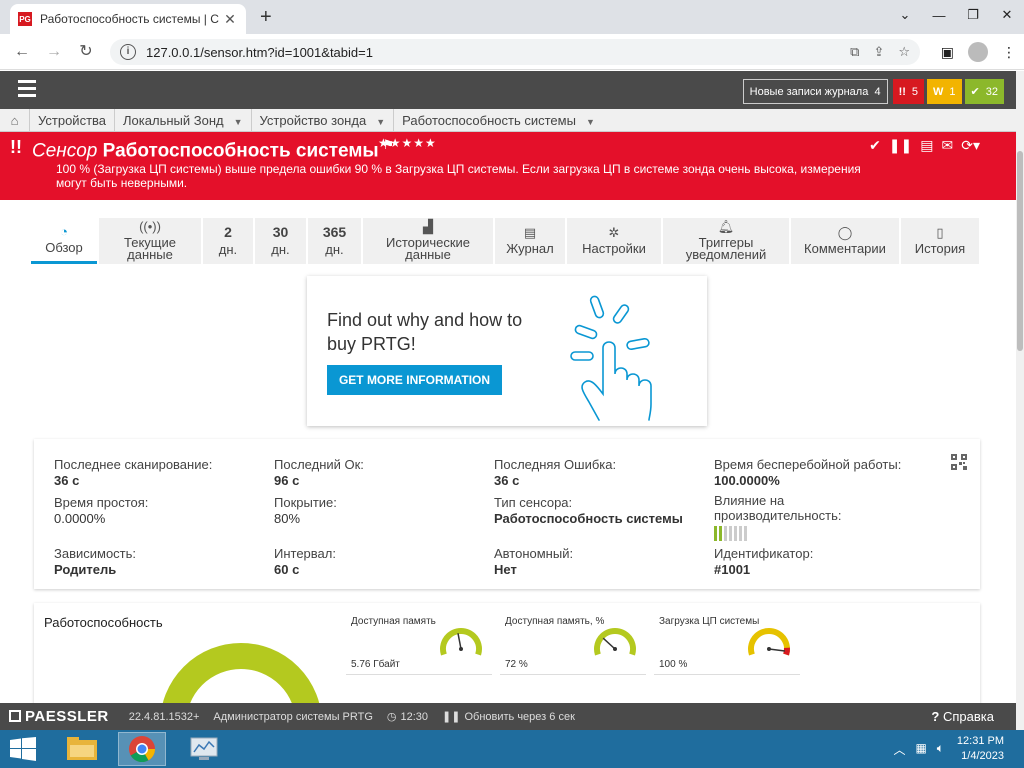 The height and width of the screenshot is (768, 1024). What do you see at coordinates (944, 91) in the screenshot?
I see `warning-badge: W1` at bounding box center [944, 91].